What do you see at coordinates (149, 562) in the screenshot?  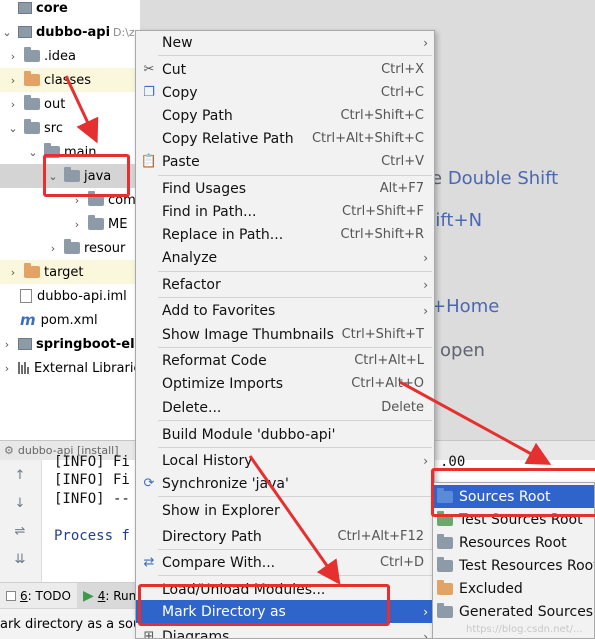 I see `compare-icon: ⇄` at bounding box center [149, 562].